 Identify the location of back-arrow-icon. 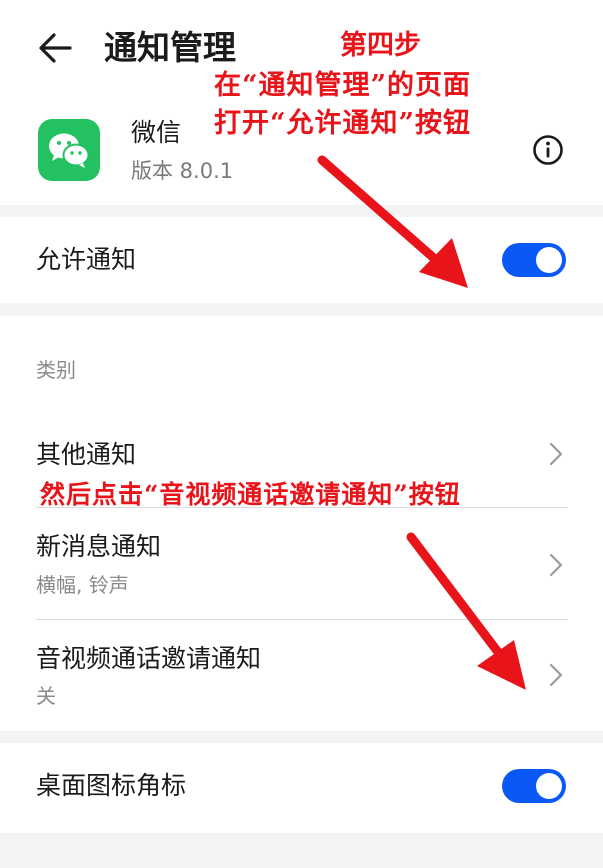
(56, 48).